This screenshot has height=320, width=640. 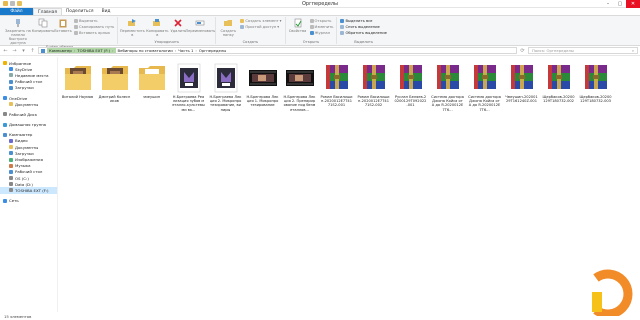 I want to click on breadcrumb-part: Часть 1, so click(x=185, y=50).